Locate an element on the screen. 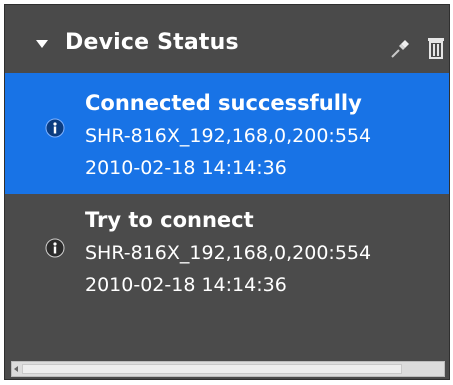  status-text: Try to connect is located at coordinates (169, 220).